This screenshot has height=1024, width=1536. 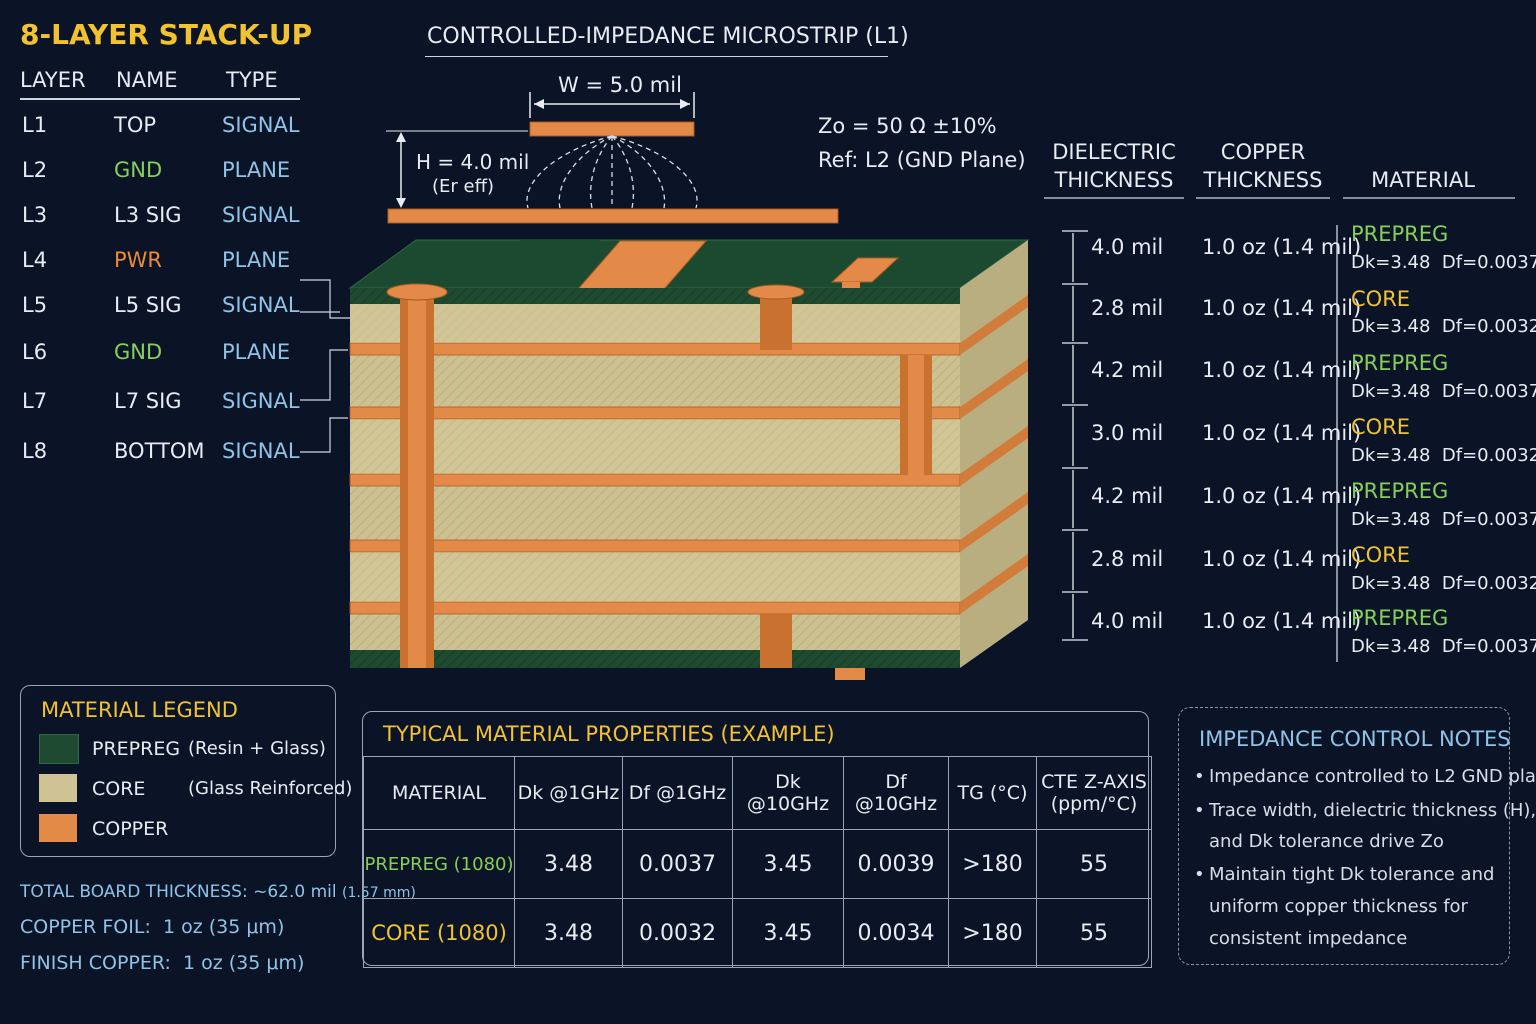 I want to click on dielectric-thickness-header: DIELECTRIC THICKNESS, so click(x=1114, y=166).